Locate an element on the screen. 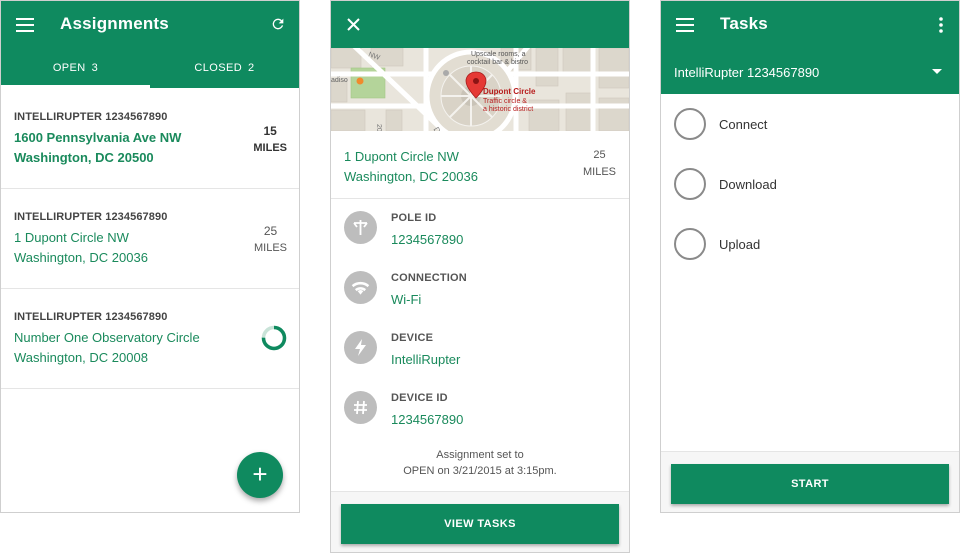 The width and height of the screenshot is (960, 553). status-note-line: OPEN on 3/21/2015 at 3:15pm. is located at coordinates (480, 471).